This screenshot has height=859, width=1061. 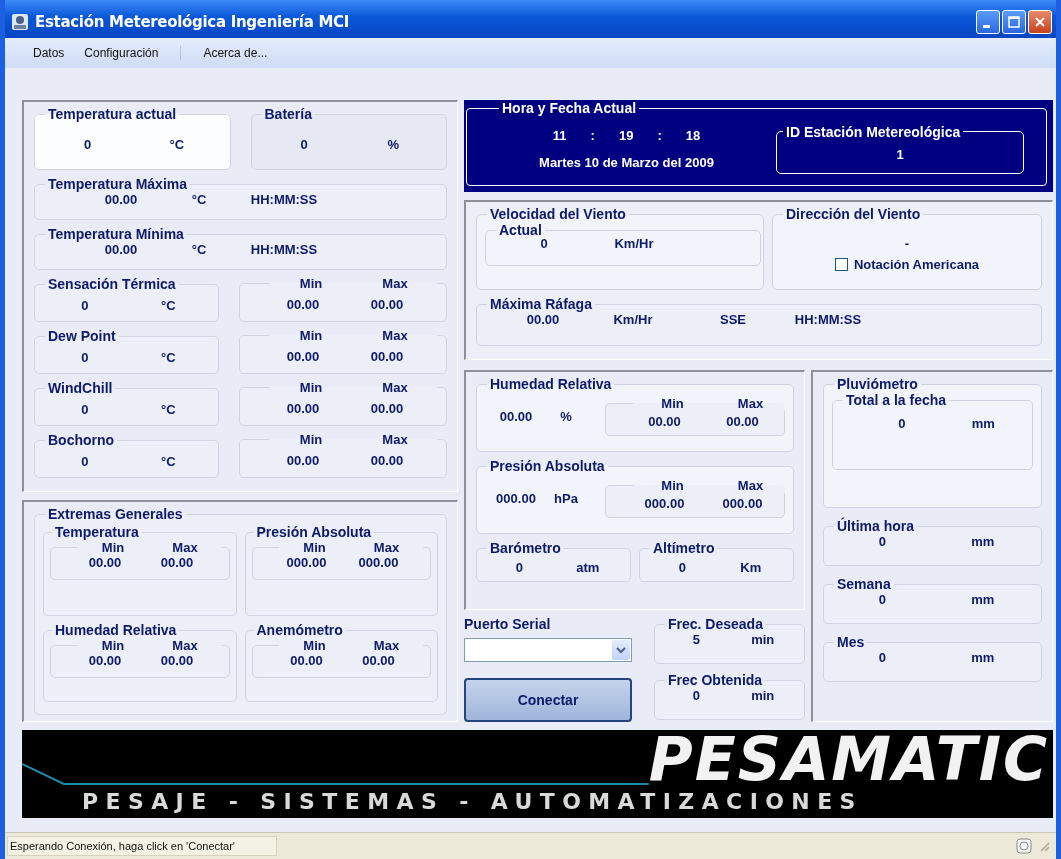 What do you see at coordinates (378, 562) in the screenshot?
I see `max-value: 000.00` at bounding box center [378, 562].